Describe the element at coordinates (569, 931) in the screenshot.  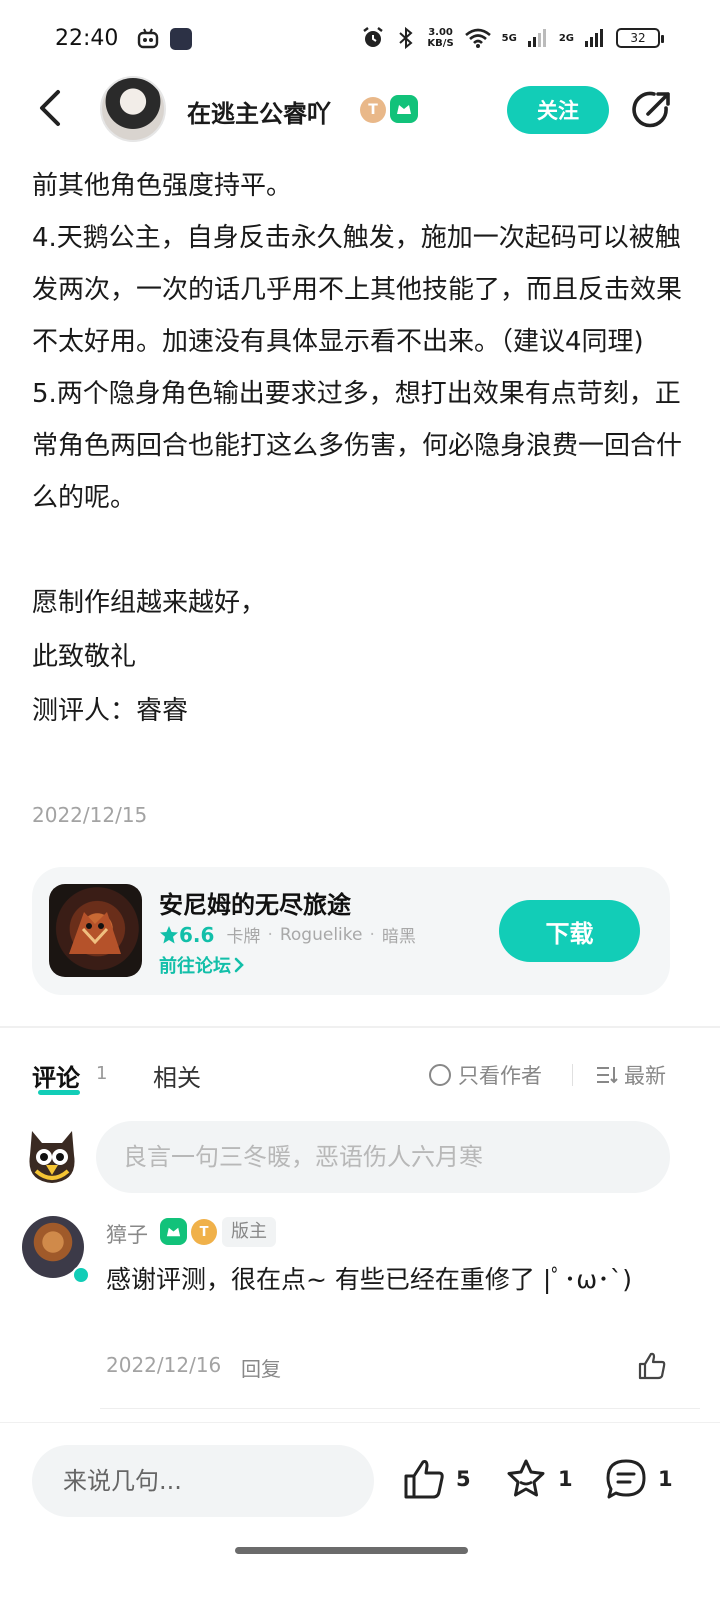
I see `download-button: 下载` at that location.